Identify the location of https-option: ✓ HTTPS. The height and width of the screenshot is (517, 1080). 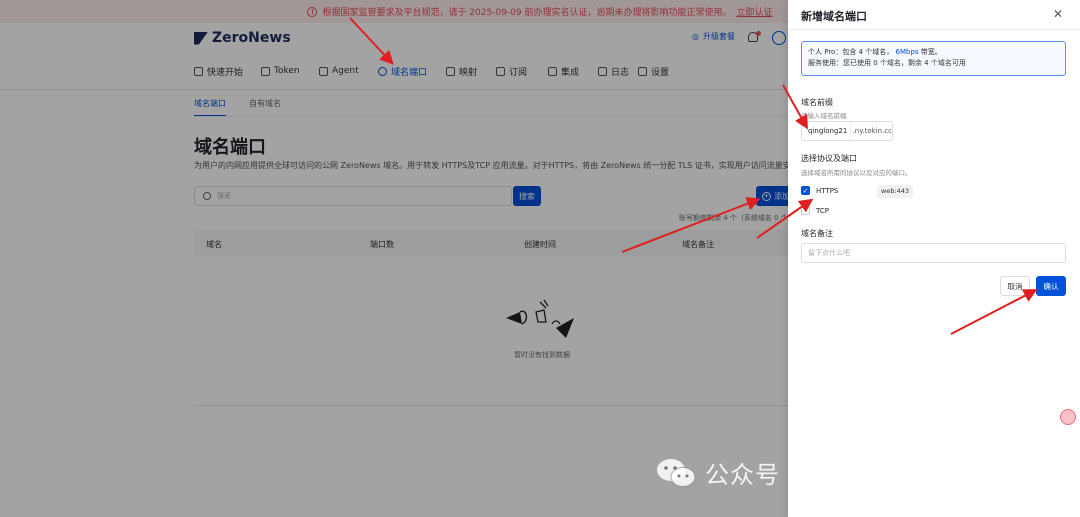
(819, 190).